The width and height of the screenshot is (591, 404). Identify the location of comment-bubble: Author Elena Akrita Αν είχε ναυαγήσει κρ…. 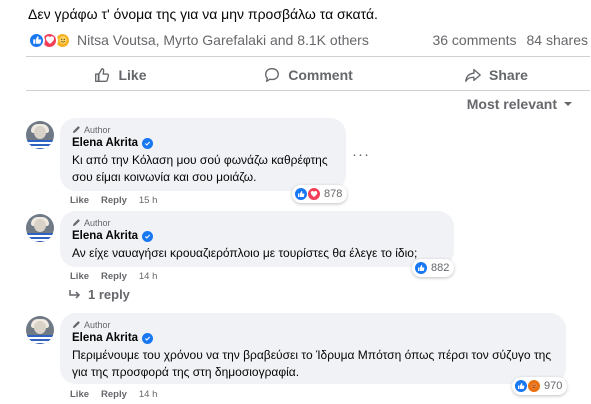
(257, 239).